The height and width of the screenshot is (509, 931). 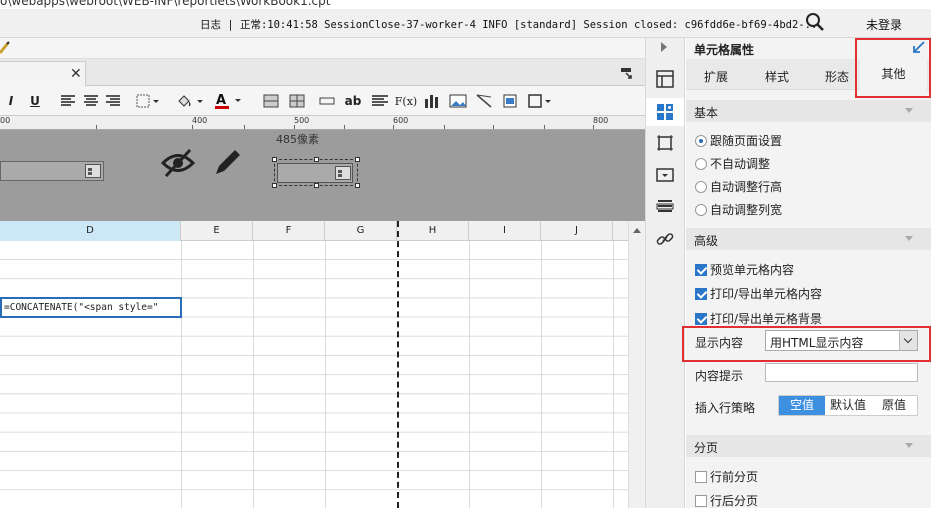 I want to click on column-header: I, so click(x=505, y=231).